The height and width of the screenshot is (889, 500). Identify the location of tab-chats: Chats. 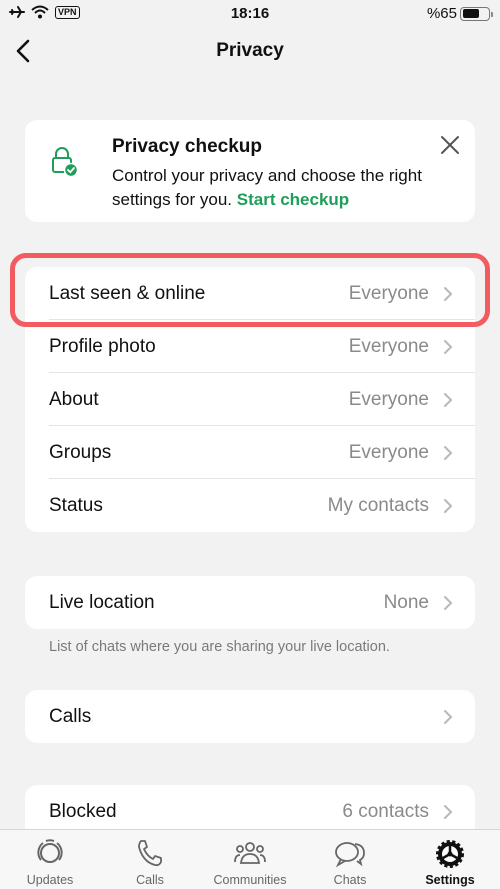
(350, 859).